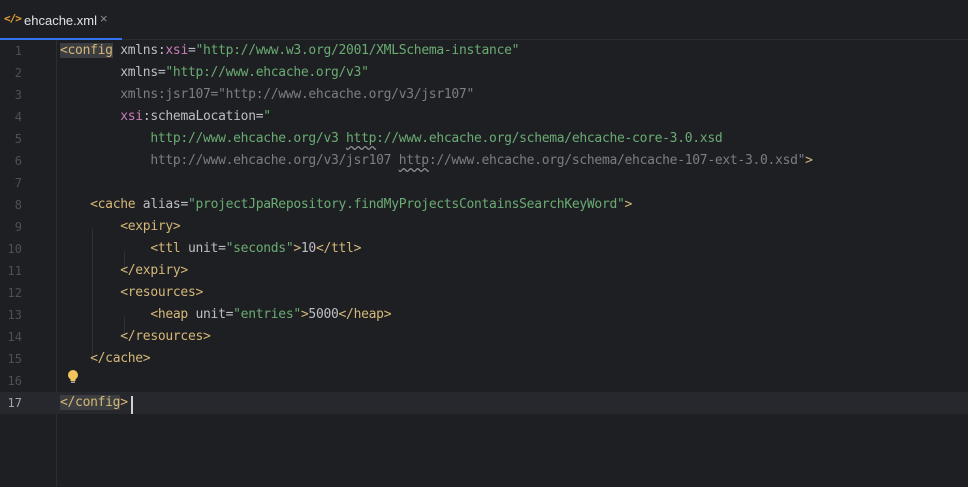 Image resolution: width=968 pixels, height=487 pixels. Describe the element at coordinates (18, 205) in the screenshot. I see `line-number: 8` at that location.